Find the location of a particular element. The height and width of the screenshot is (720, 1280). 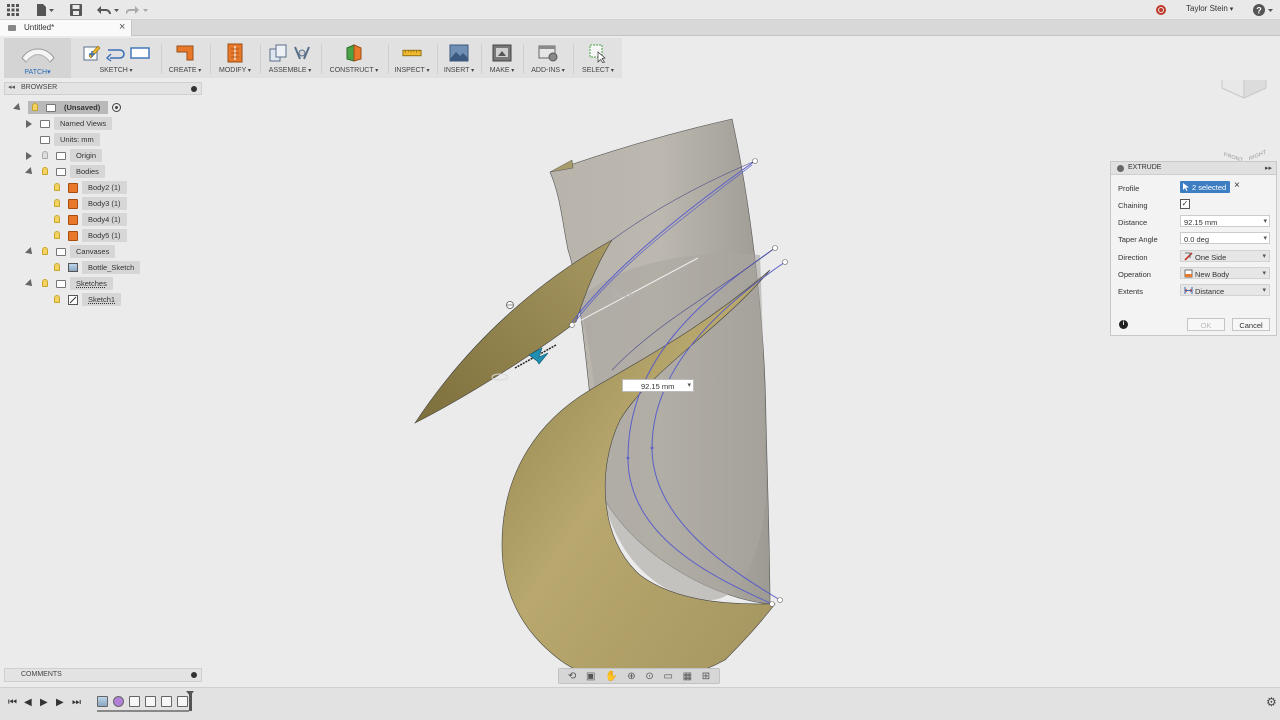

browser-item-sketches: Sketches is located at coordinates (104, 283).